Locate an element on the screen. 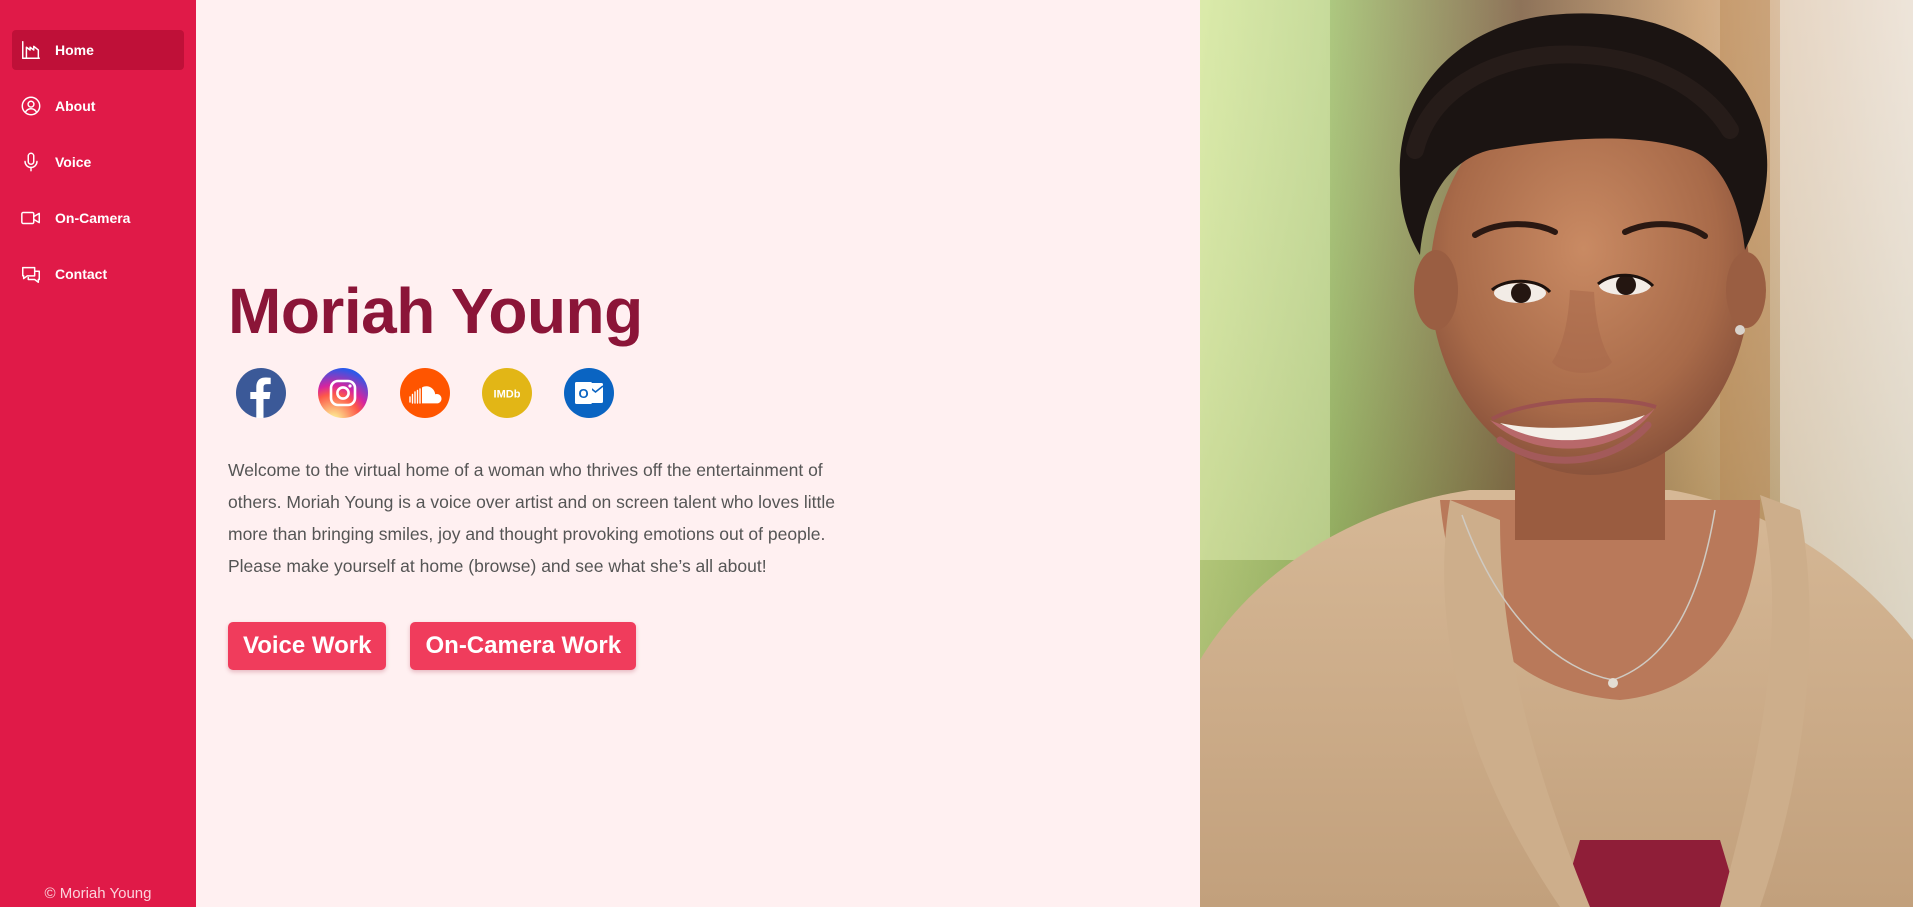  page-title: Moriah Young is located at coordinates (435, 311).